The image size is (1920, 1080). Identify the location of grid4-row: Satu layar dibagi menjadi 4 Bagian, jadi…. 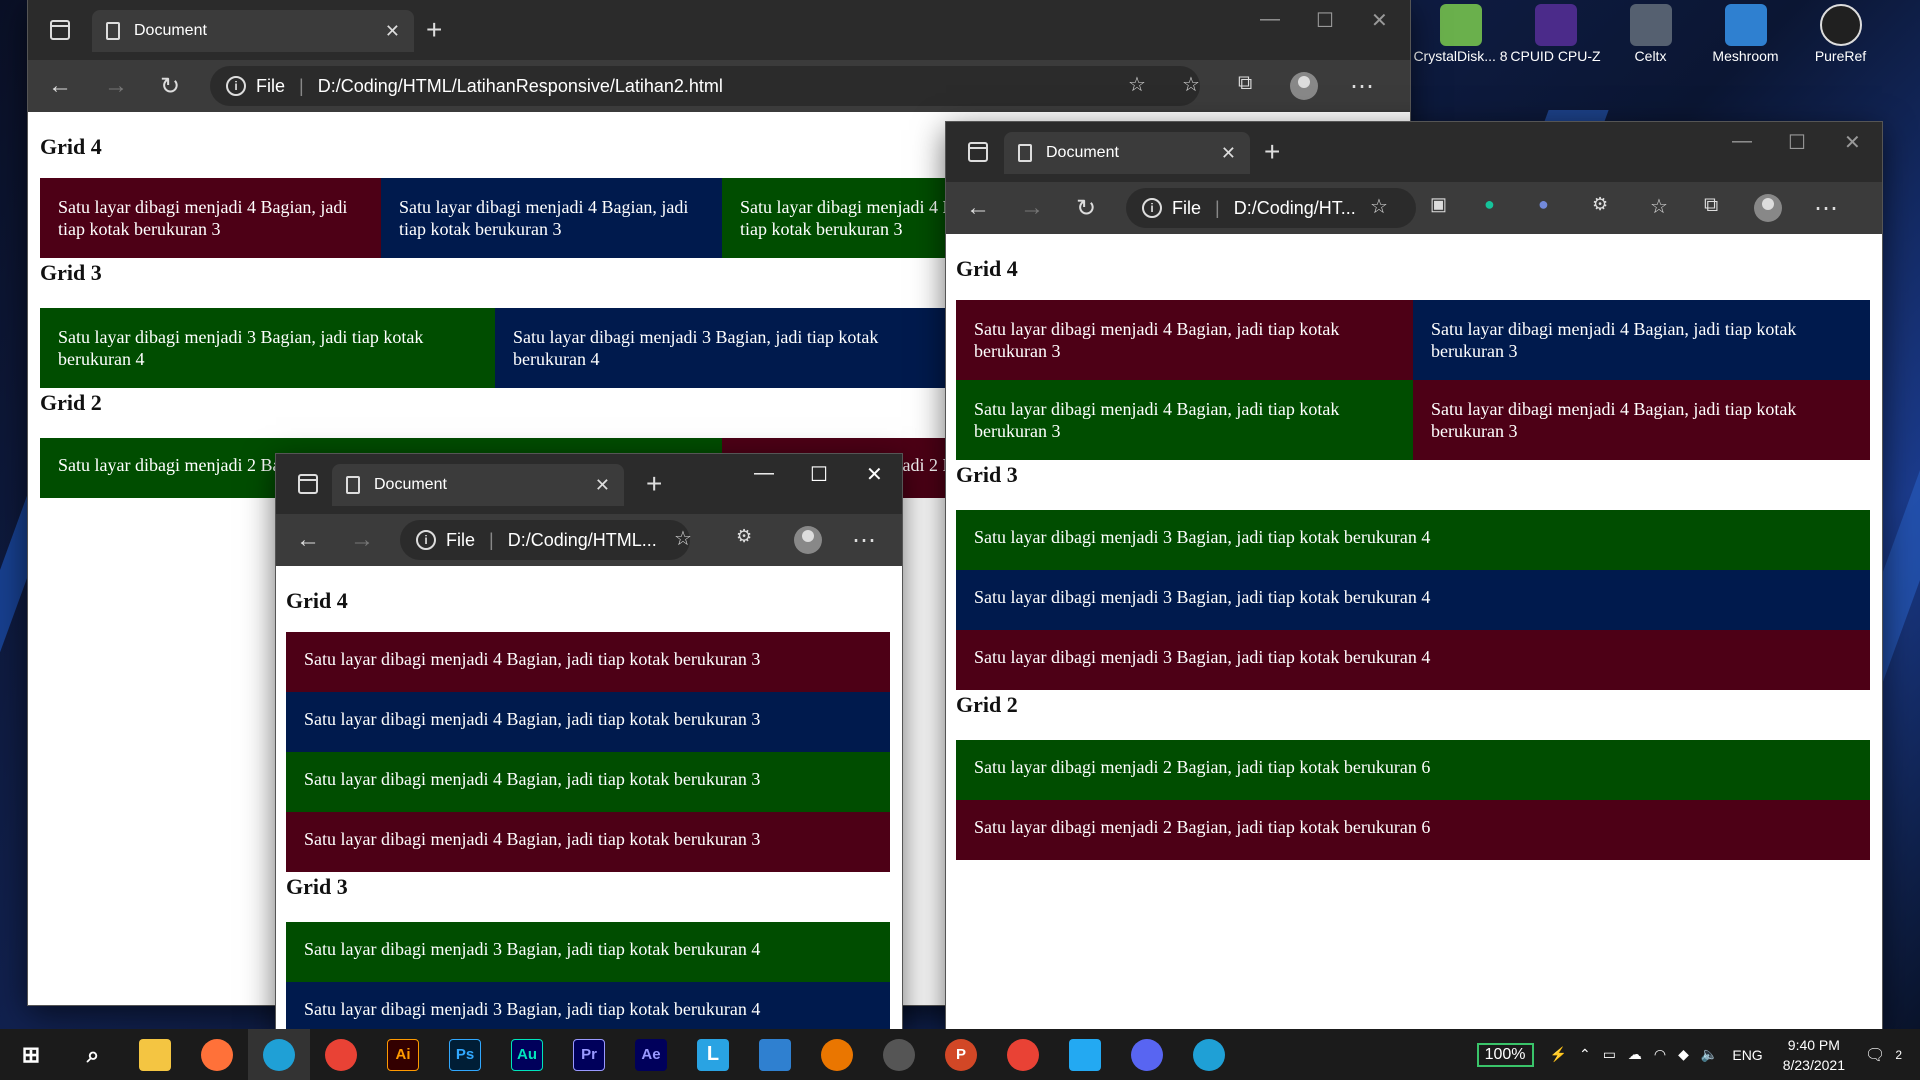
(589, 752).